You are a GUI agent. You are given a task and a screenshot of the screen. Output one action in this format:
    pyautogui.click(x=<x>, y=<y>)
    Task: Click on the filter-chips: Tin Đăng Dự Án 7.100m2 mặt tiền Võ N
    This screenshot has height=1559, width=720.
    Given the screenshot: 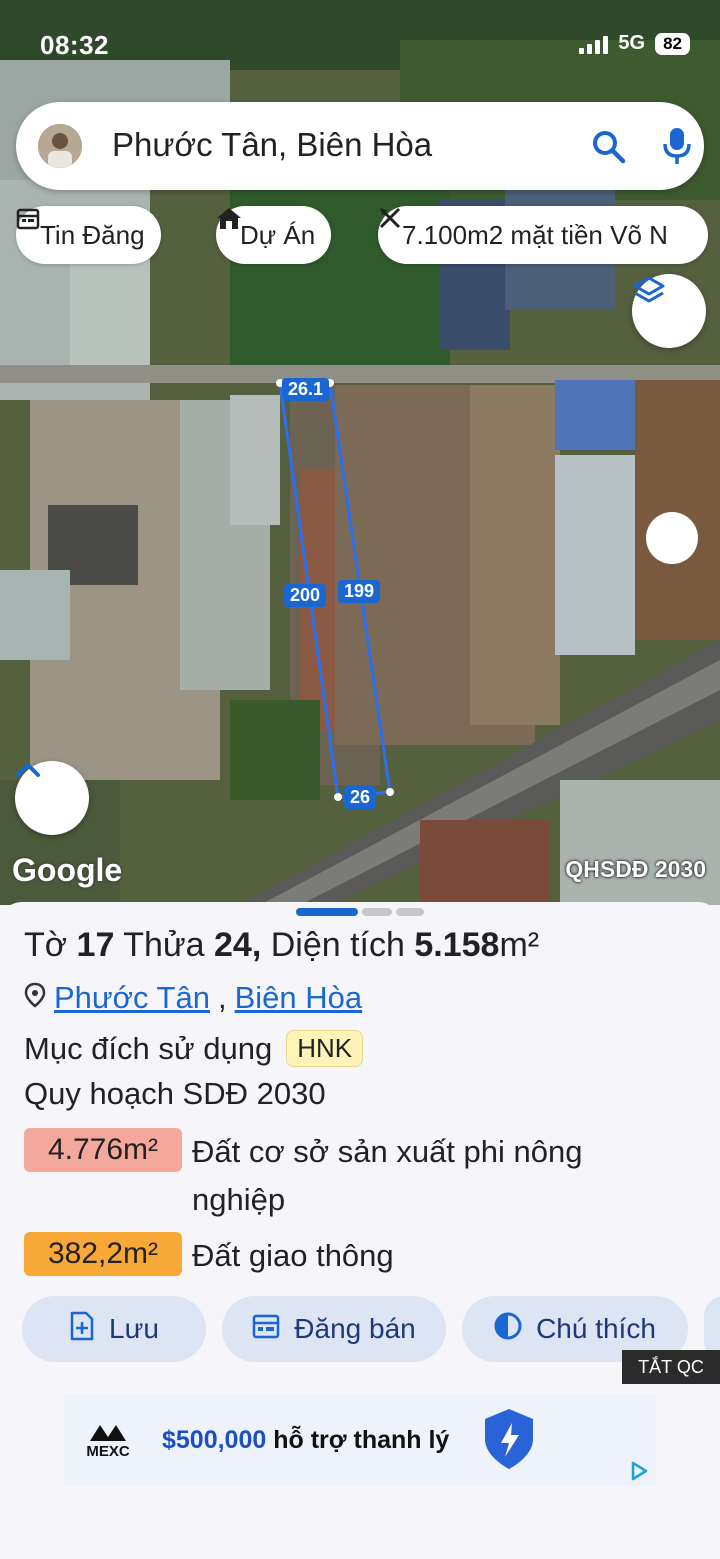 What is the action you would take?
    pyautogui.click(x=368, y=235)
    